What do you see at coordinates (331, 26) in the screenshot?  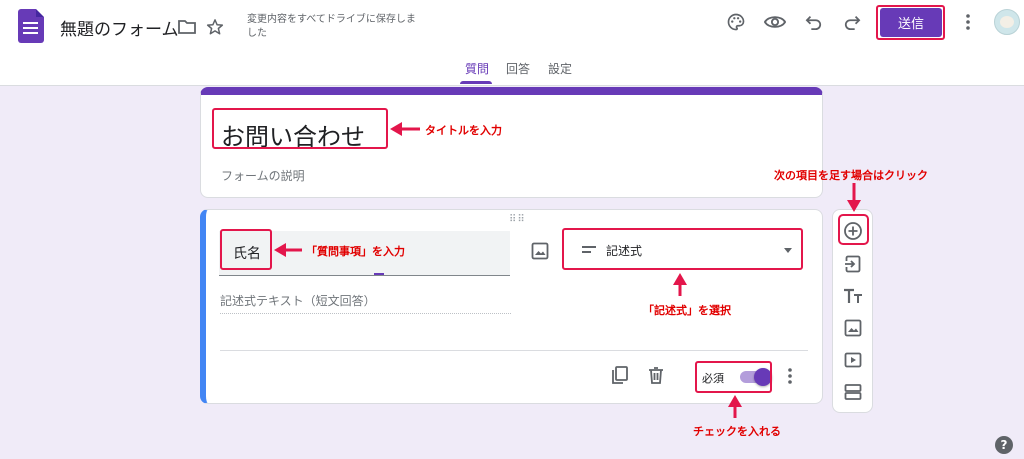 I see `save-status-text: 変更内容をすべてドライブに保存しました` at bounding box center [331, 26].